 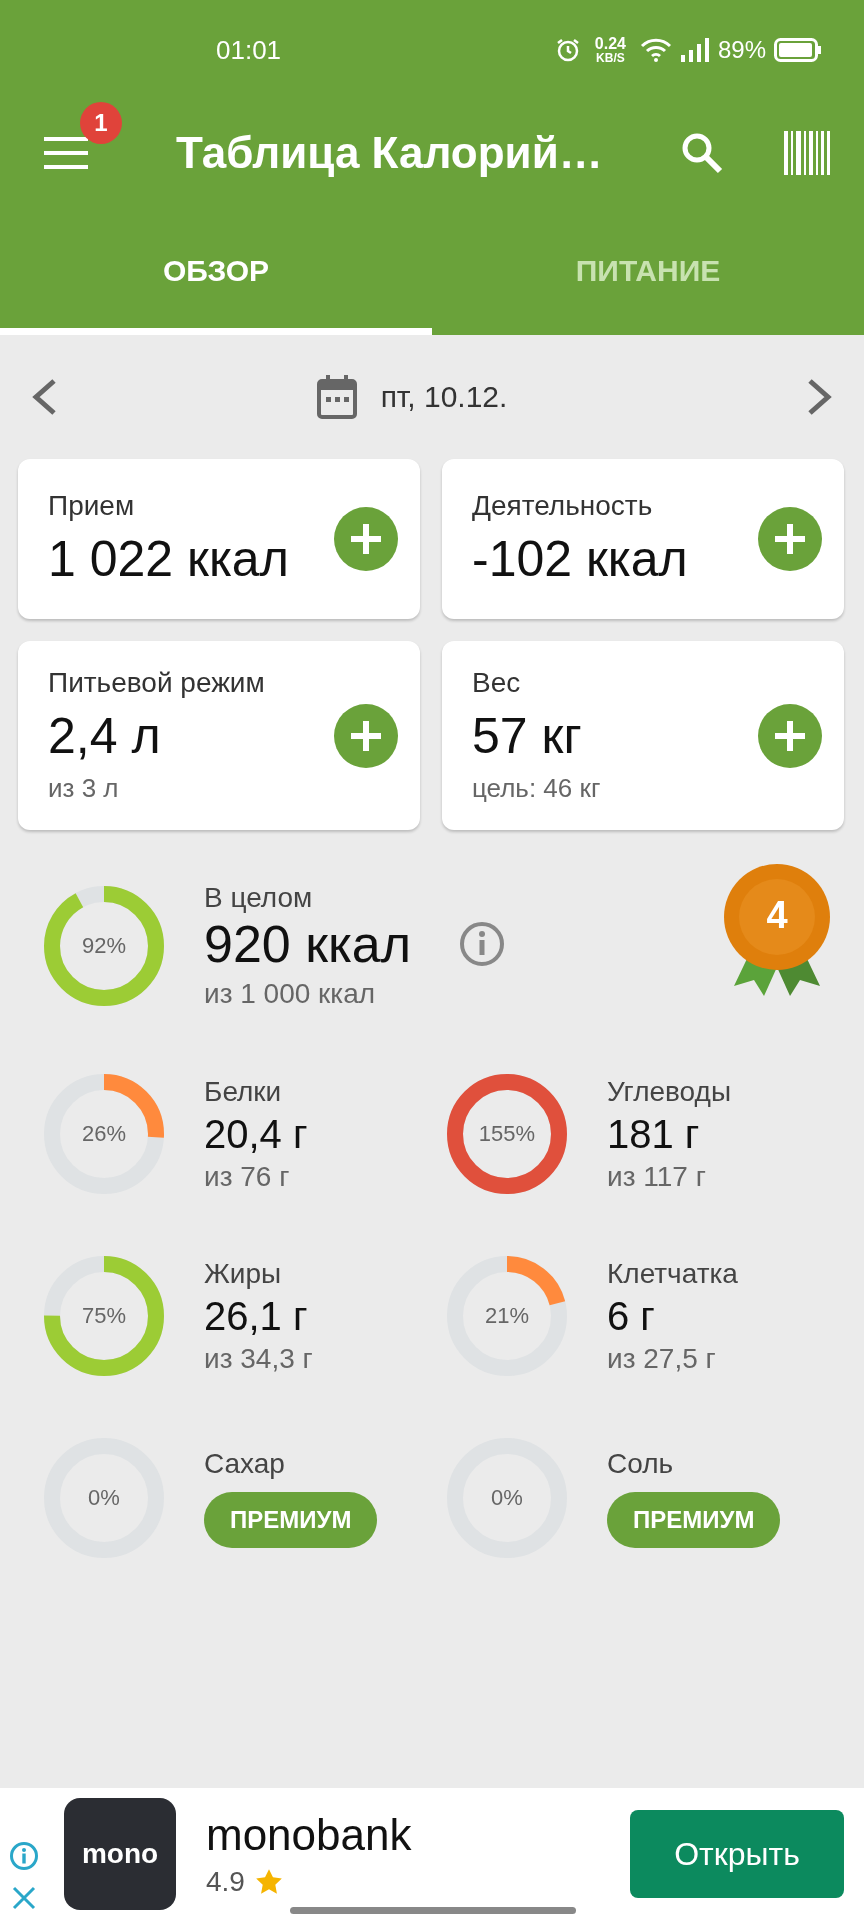 I want to click on nutrient-value: 20,4 г, so click(x=256, y=1134).